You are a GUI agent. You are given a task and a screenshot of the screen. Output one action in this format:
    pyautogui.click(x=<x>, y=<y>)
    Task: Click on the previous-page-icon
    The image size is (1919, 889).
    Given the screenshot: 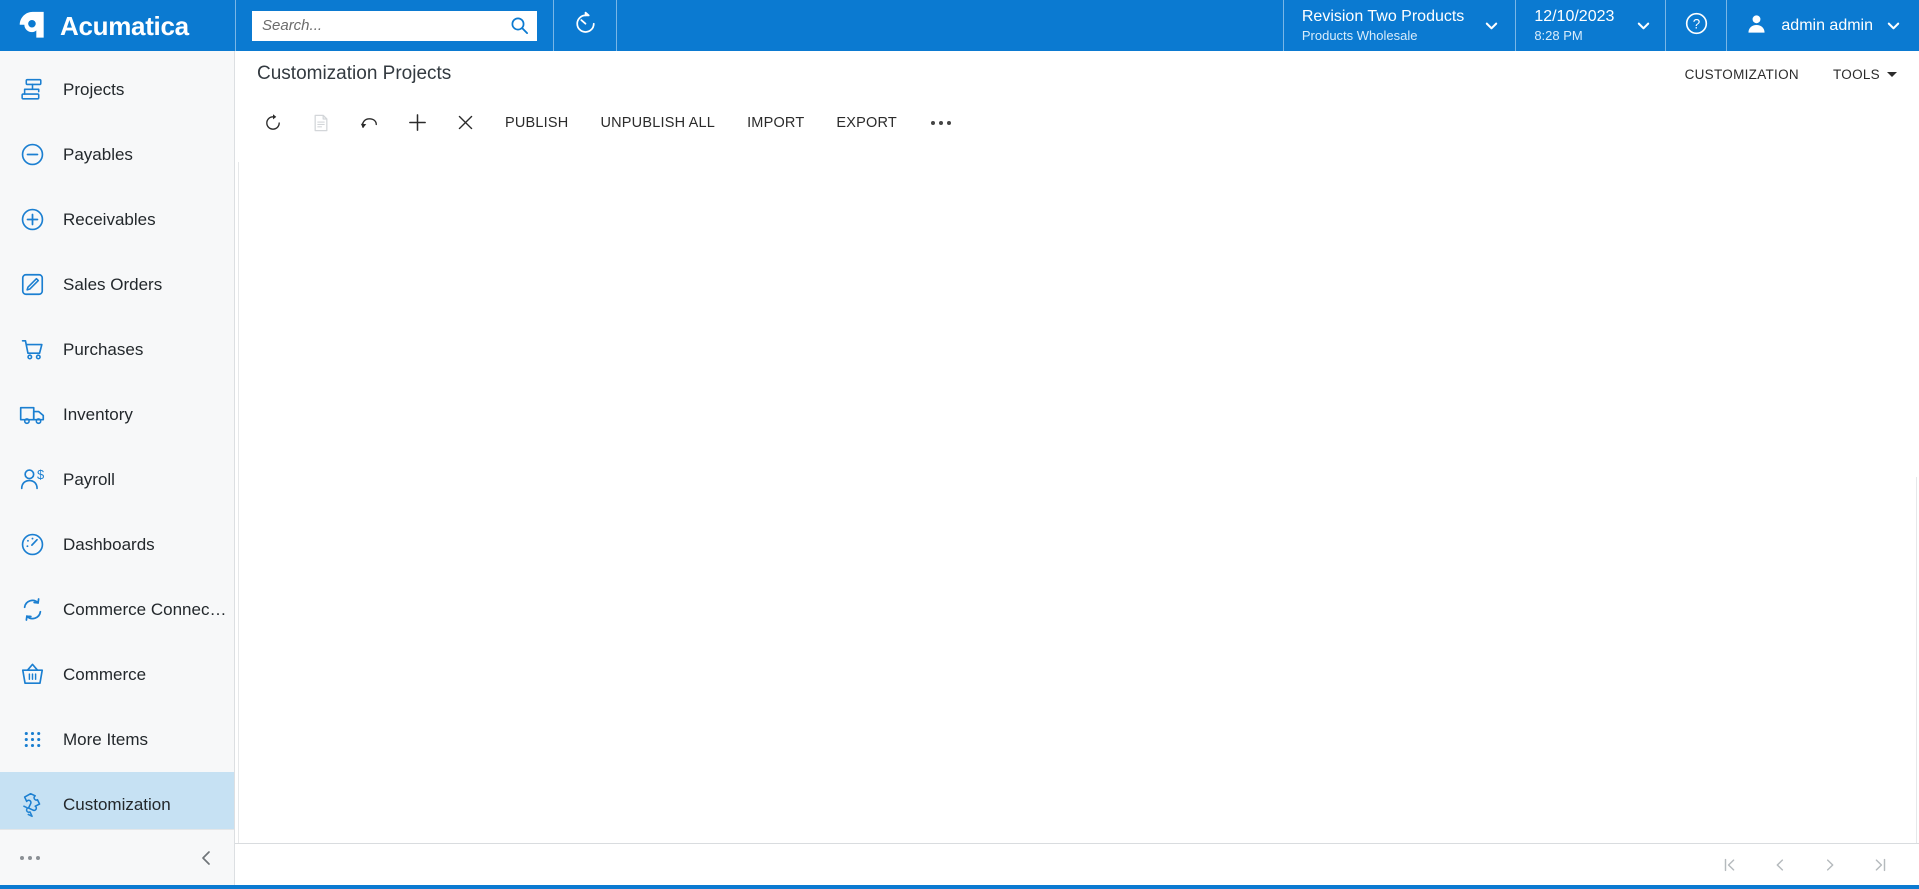 What is the action you would take?
    pyautogui.click(x=1780, y=865)
    